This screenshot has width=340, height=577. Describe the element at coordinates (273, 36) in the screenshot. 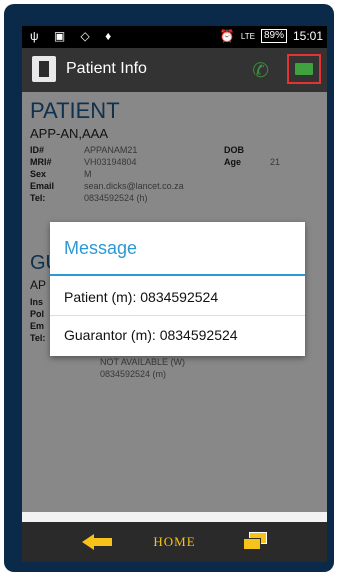

I see `battery-icon: 89%` at that location.